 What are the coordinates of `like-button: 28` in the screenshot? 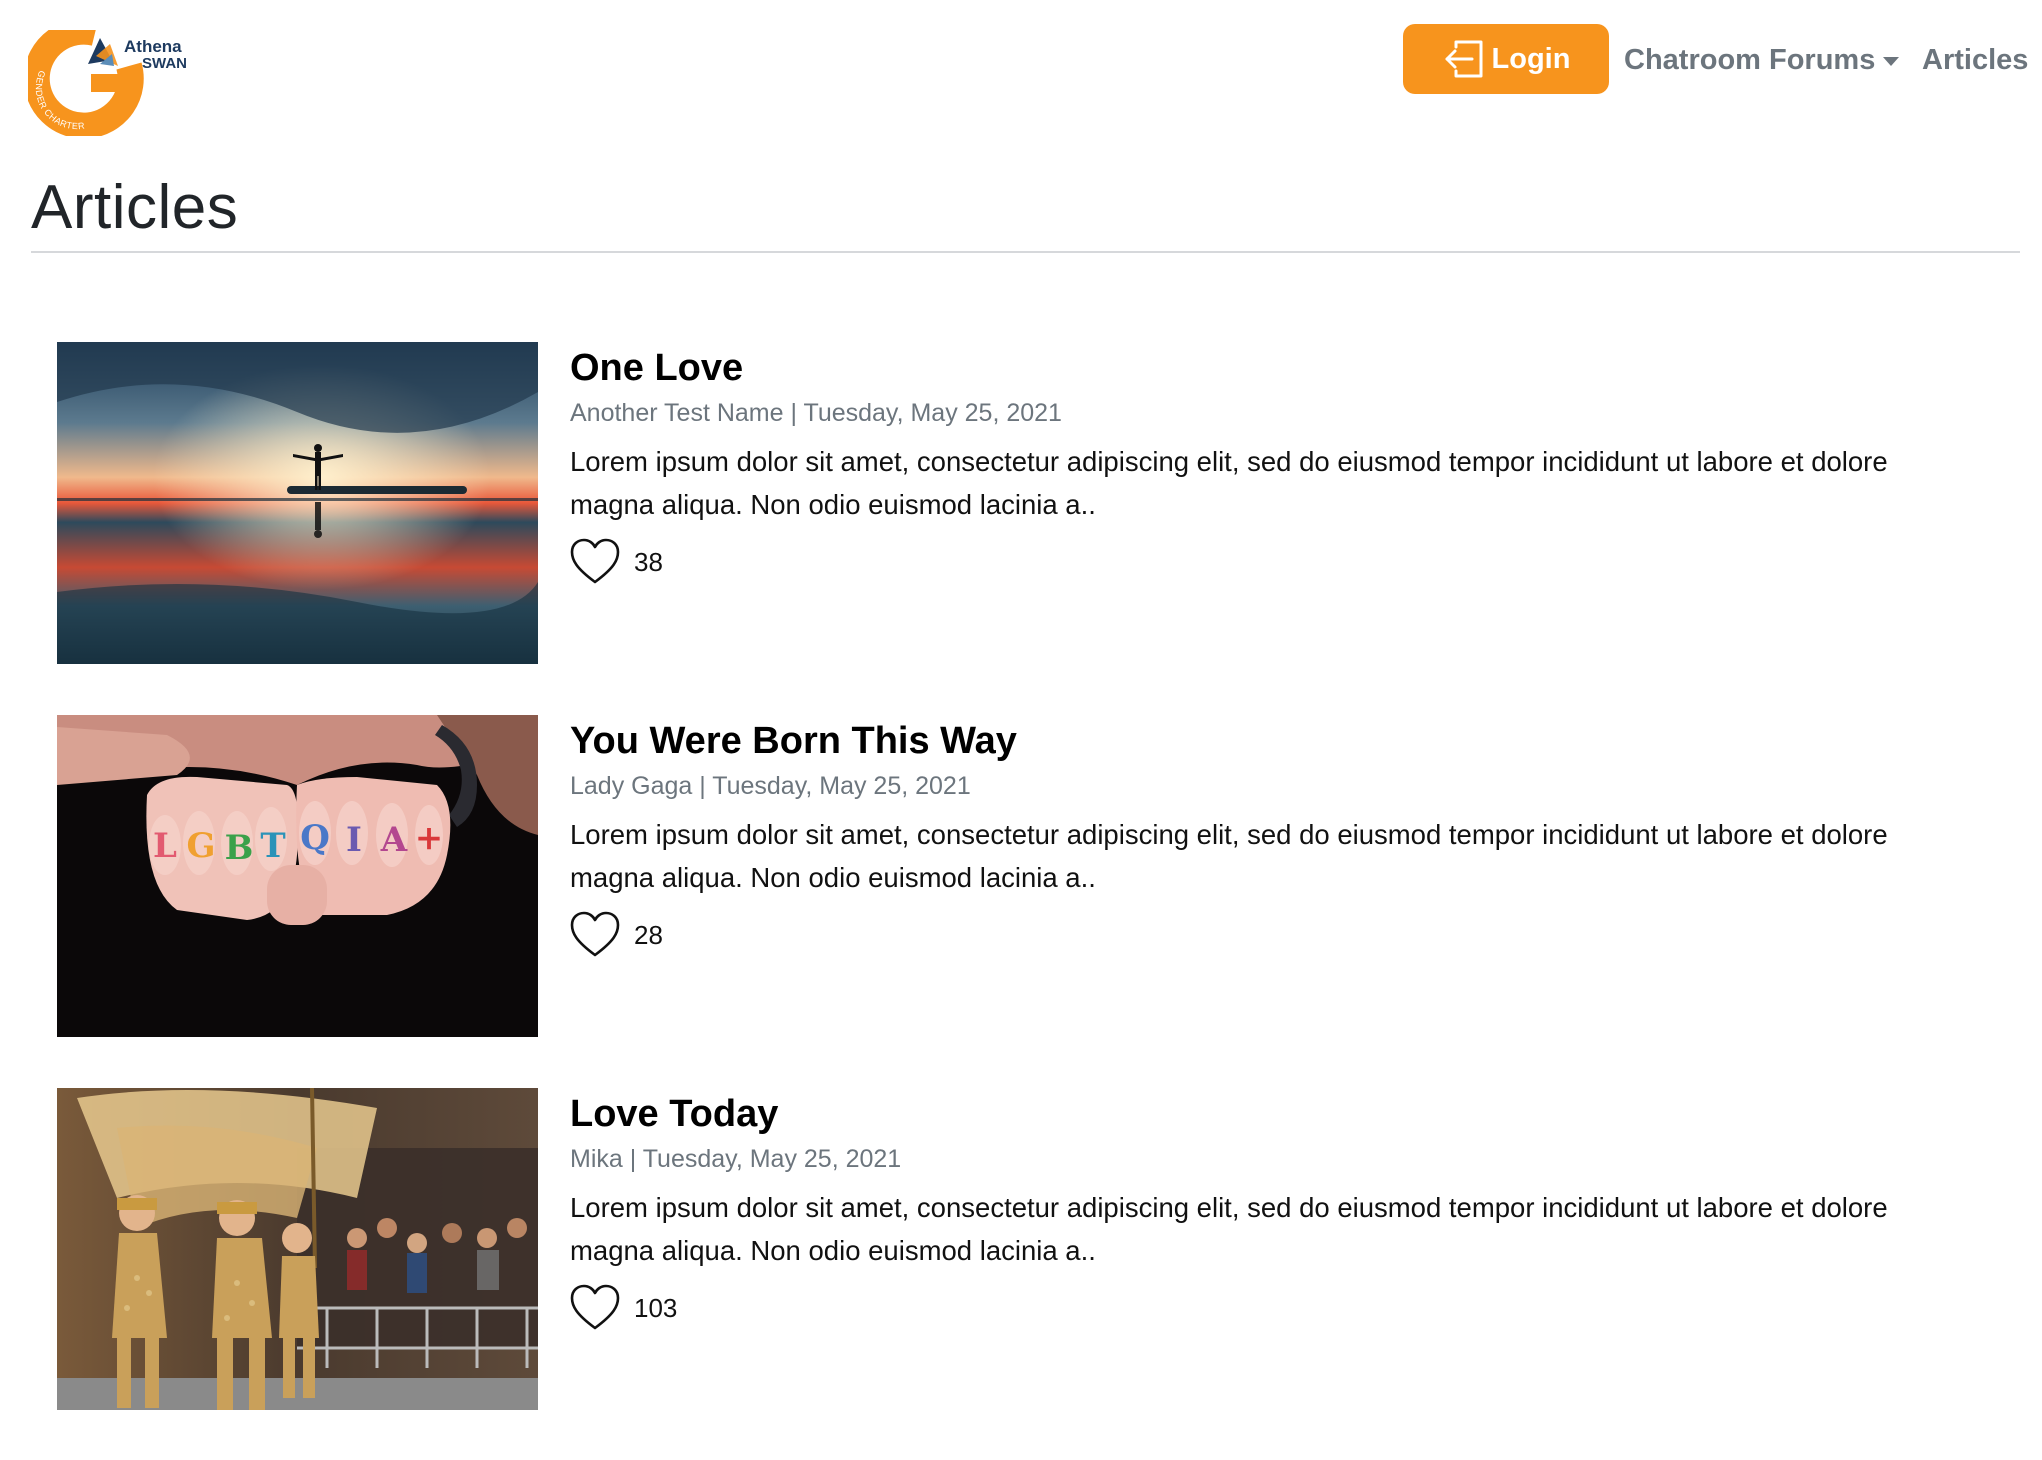 It's located at (1270, 935).